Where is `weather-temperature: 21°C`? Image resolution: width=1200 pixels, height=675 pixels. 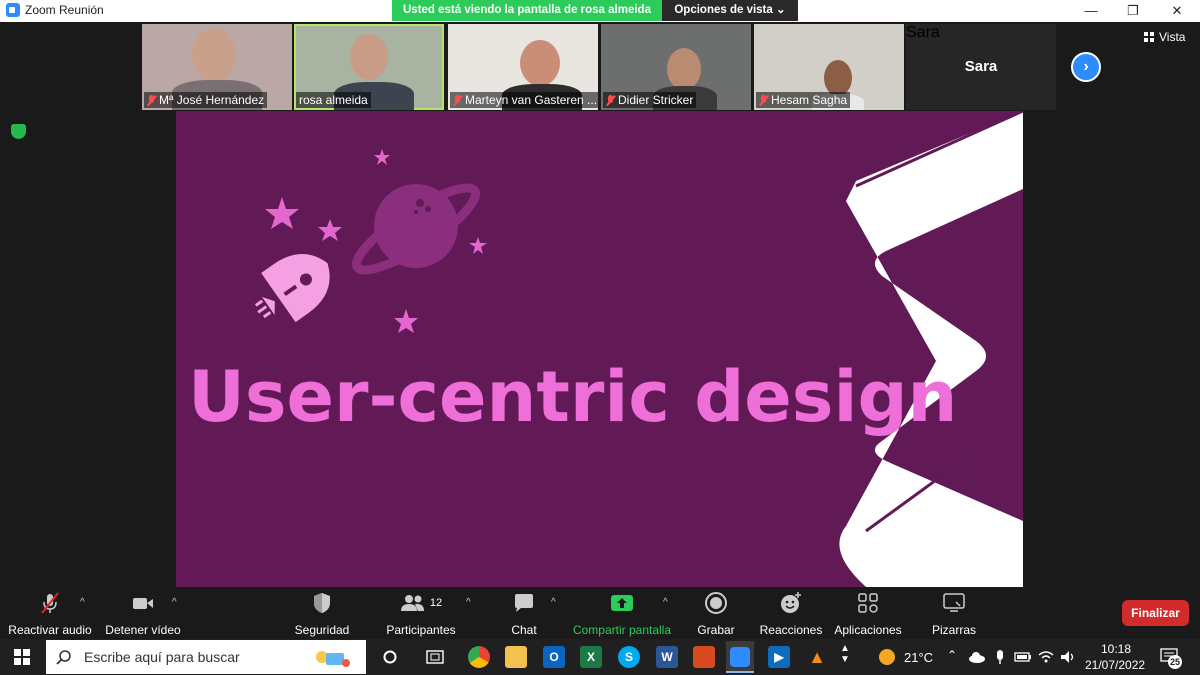 weather-temperature: 21°C is located at coordinates (918, 657).